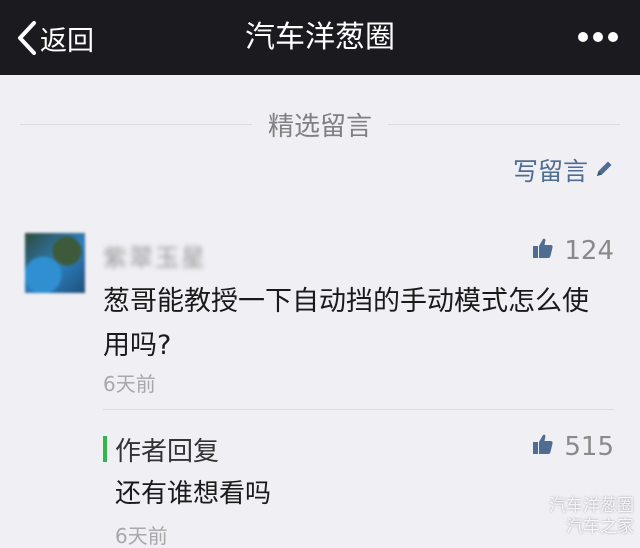 This screenshot has height=548, width=640. What do you see at coordinates (193, 494) in the screenshot?
I see `reply-text: 还有谁想看吗` at bounding box center [193, 494].